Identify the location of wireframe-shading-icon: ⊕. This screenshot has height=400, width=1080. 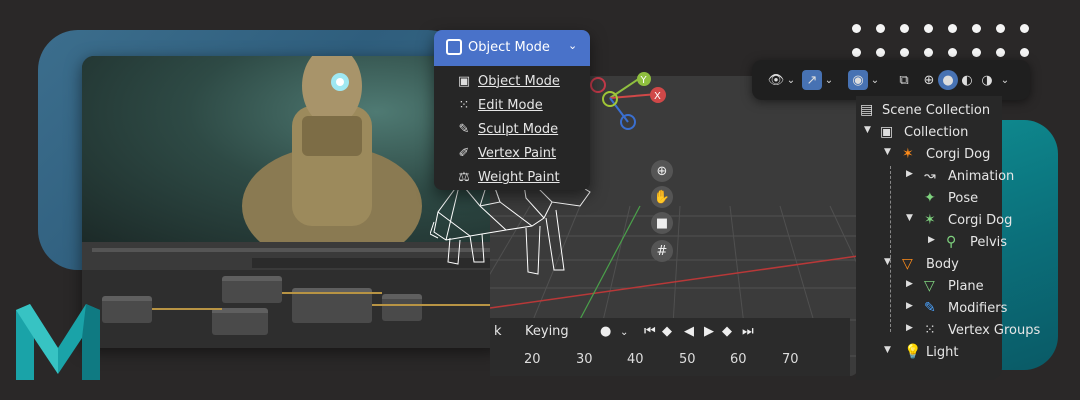
(929, 80).